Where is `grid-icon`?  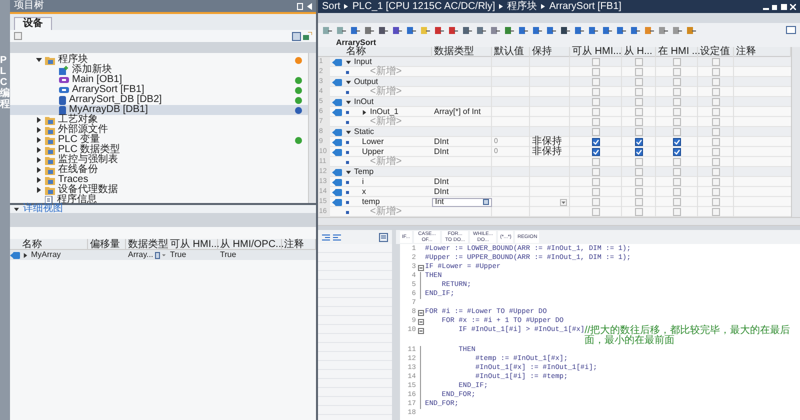 grid-icon is located at coordinates (18, 36).